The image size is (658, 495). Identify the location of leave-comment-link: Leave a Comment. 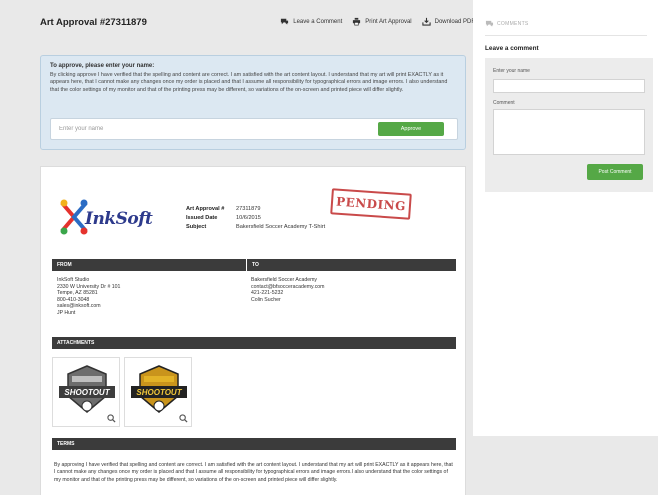
(311, 21).